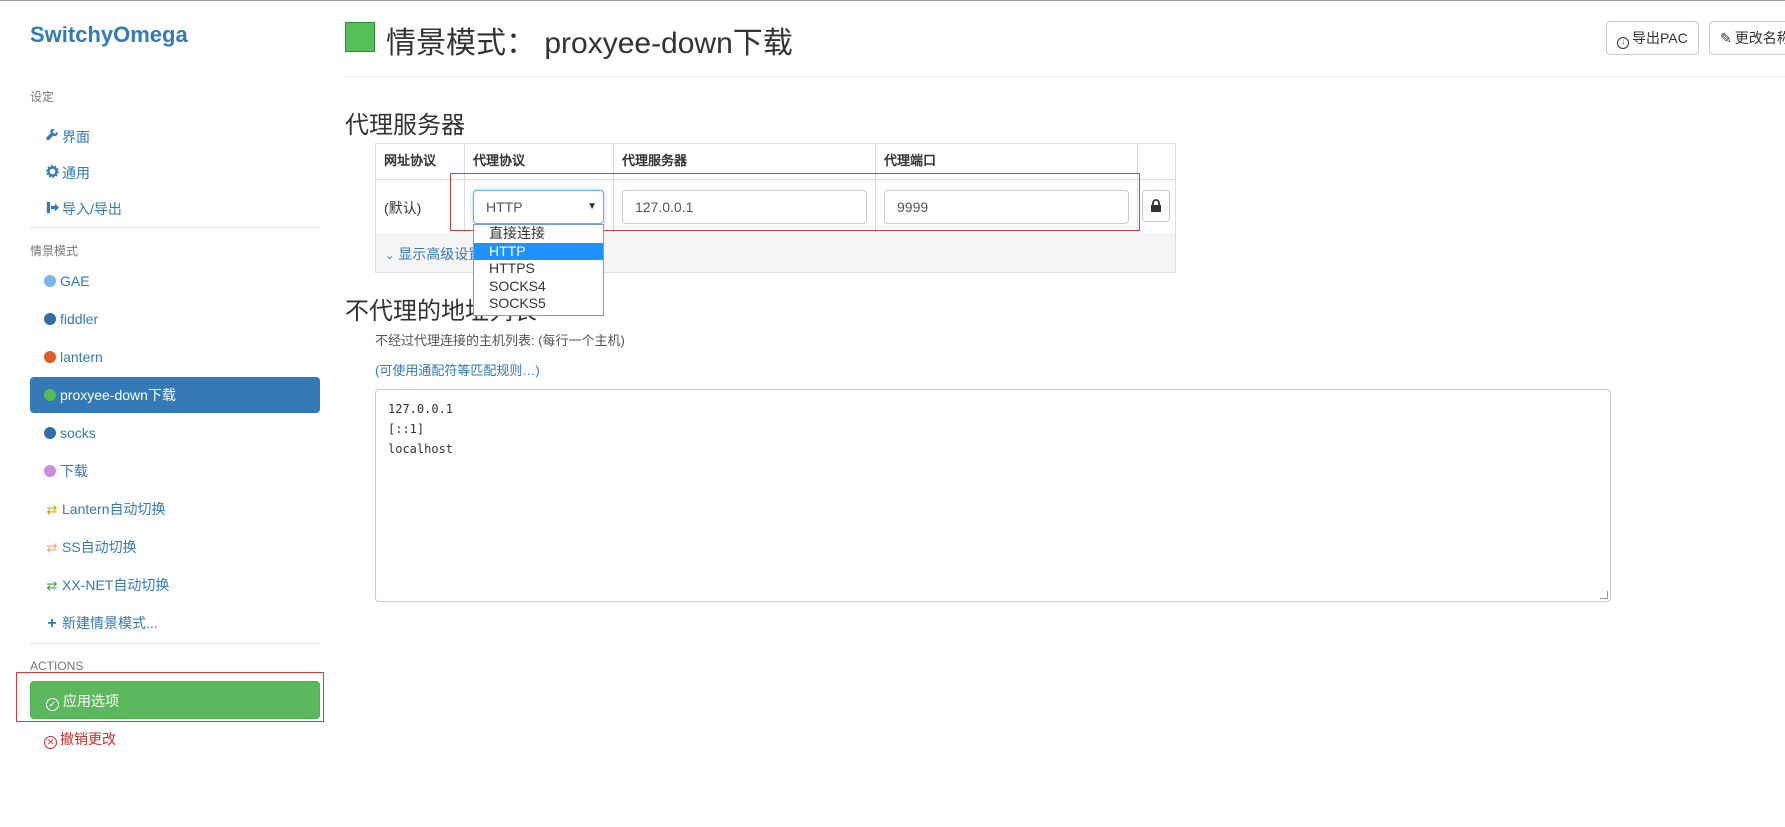  Describe the element at coordinates (74, 471) in the screenshot. I see `sidebar-item-label: 下载` at that location.